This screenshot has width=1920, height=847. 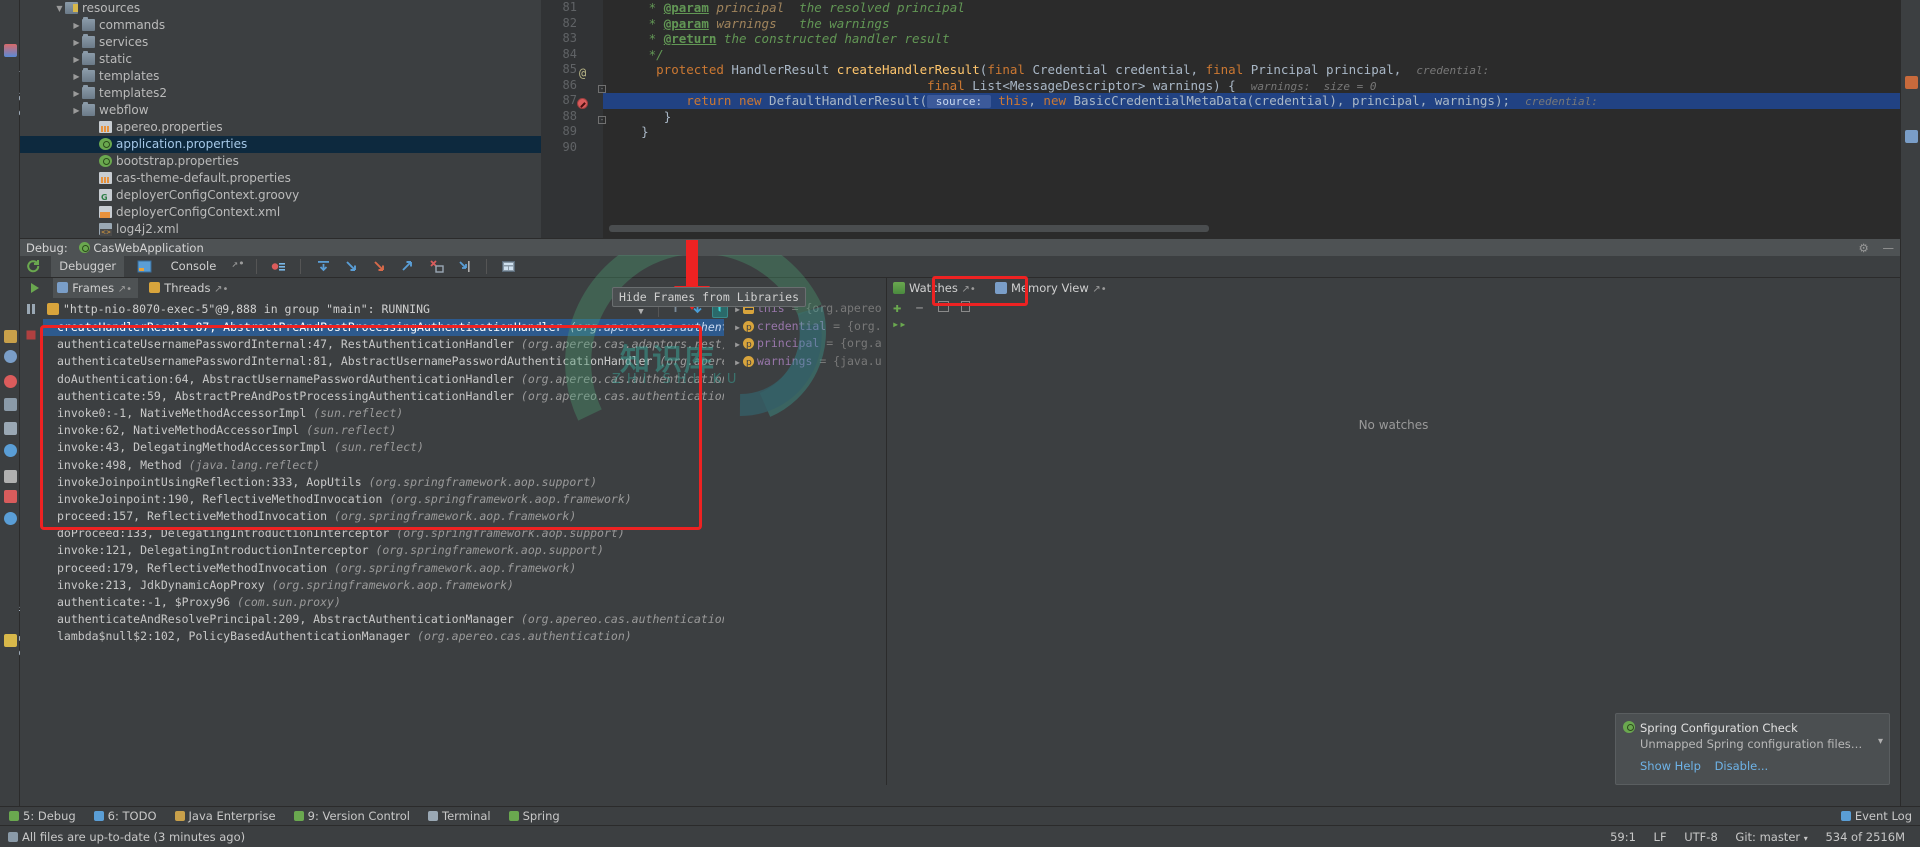 What do you see at coordinates (899, 324) in the screenshot?
I see `evaluate-watch-icon: ▸▸` at bounding box center [899, 324].